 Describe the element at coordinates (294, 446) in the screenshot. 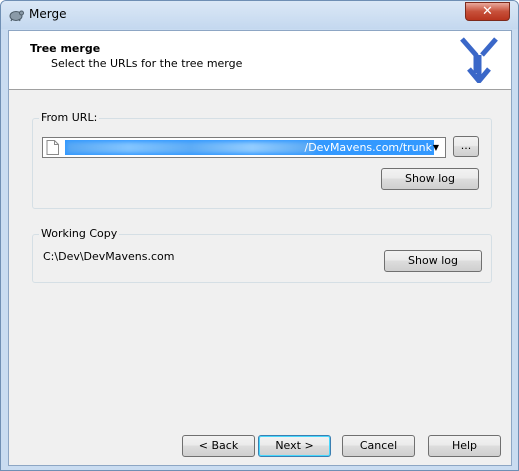

I see `next-button: Next >` at that location.